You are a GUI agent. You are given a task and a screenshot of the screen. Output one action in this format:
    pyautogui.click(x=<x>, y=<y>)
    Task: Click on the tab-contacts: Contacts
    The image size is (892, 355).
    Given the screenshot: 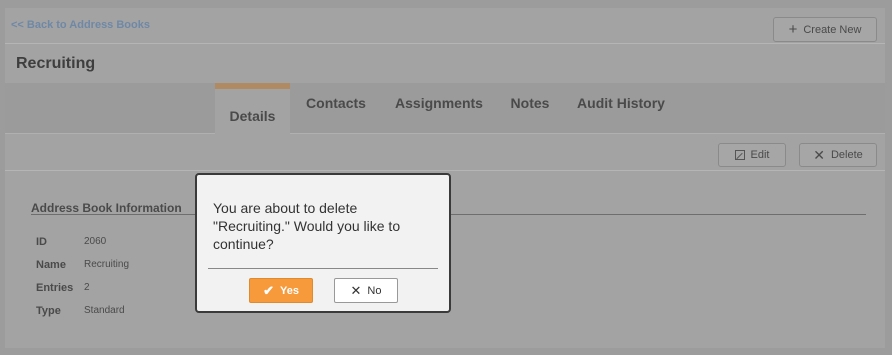 What is the action you would take?
    pyautogui.click(x=336, y=108)
    